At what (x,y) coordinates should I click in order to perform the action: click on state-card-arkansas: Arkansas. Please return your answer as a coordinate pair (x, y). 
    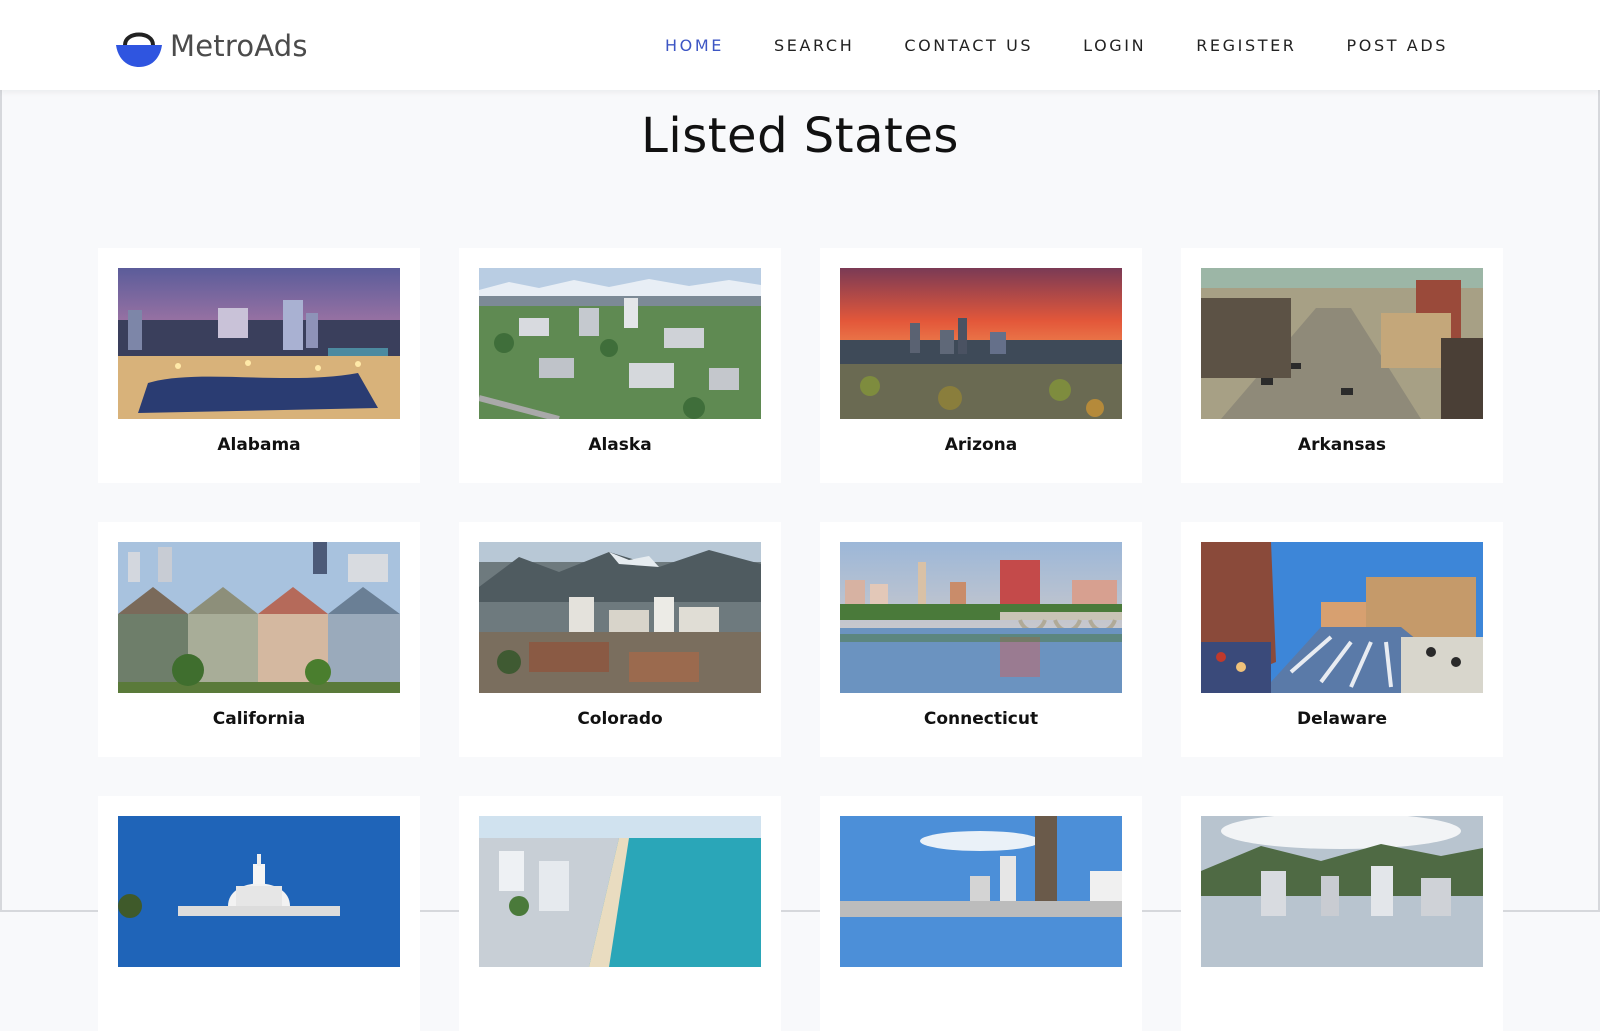
    Looking at the image, I should click on (1342, 365).